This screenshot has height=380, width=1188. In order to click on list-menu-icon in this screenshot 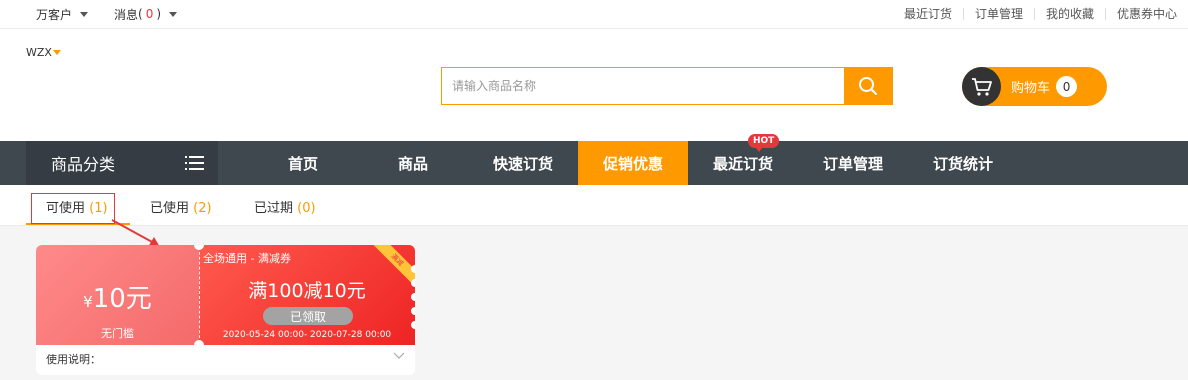, I will do `click(194, 163)`.